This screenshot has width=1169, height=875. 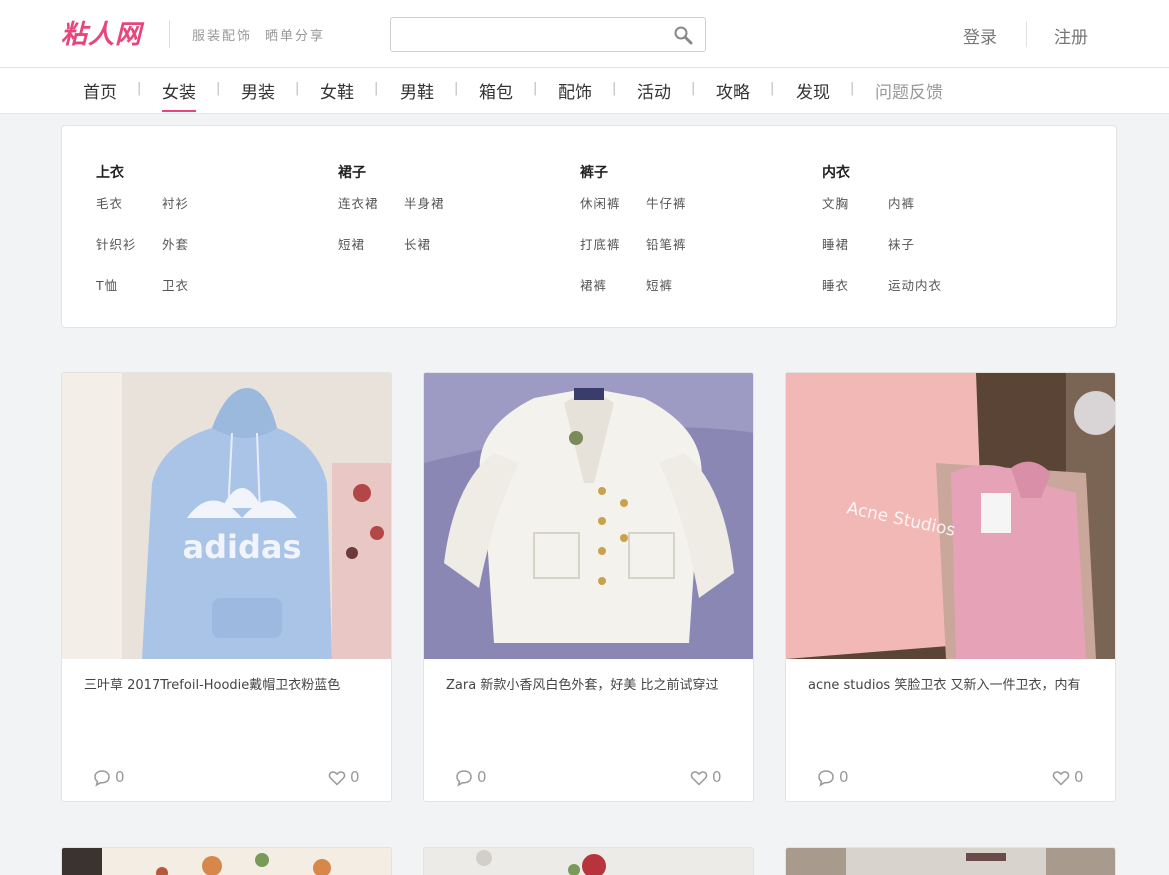 I want to click on search-input, so click(x=532, y=34).